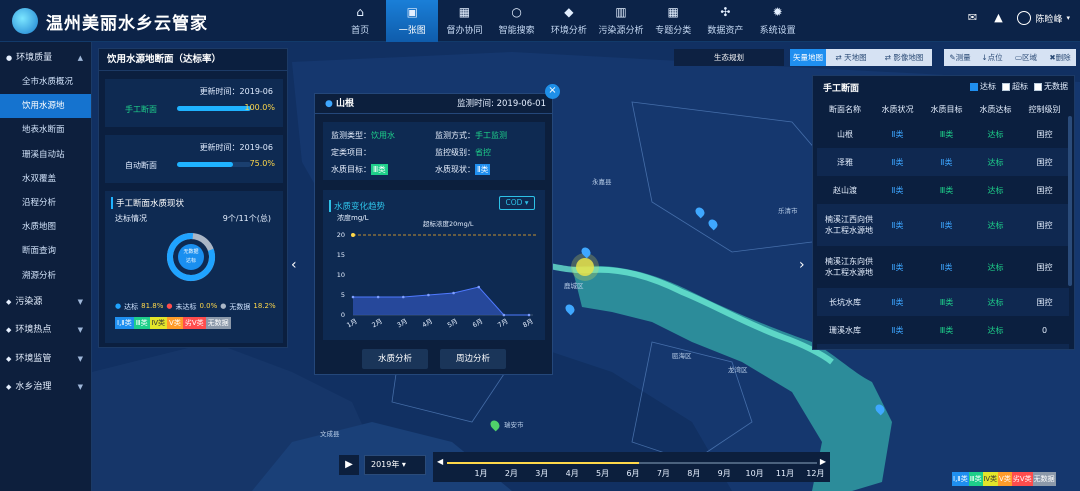 The height and width of the screenshot is (491, 1080). Describe the element at coordinates (45, 359) in the screenshot. I see `sidebar-group: ◆ 环境监管 ▼` at that location.